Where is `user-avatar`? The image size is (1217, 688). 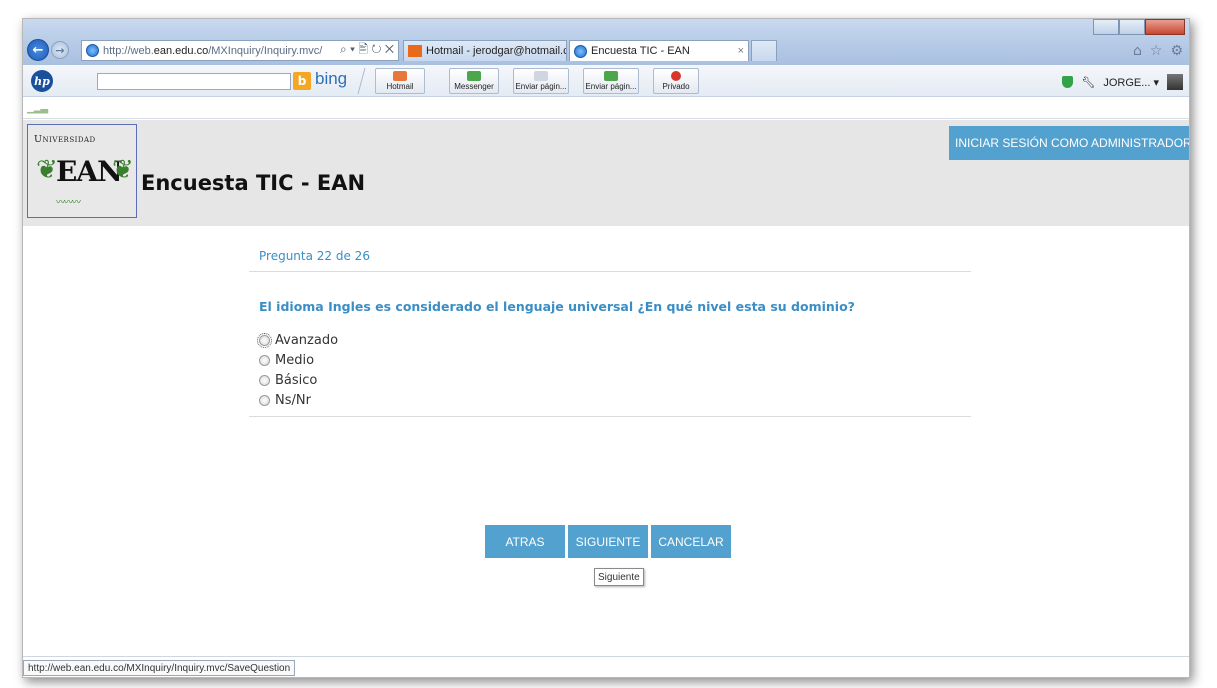
user-avatar is located at coordinates (1175, 82).